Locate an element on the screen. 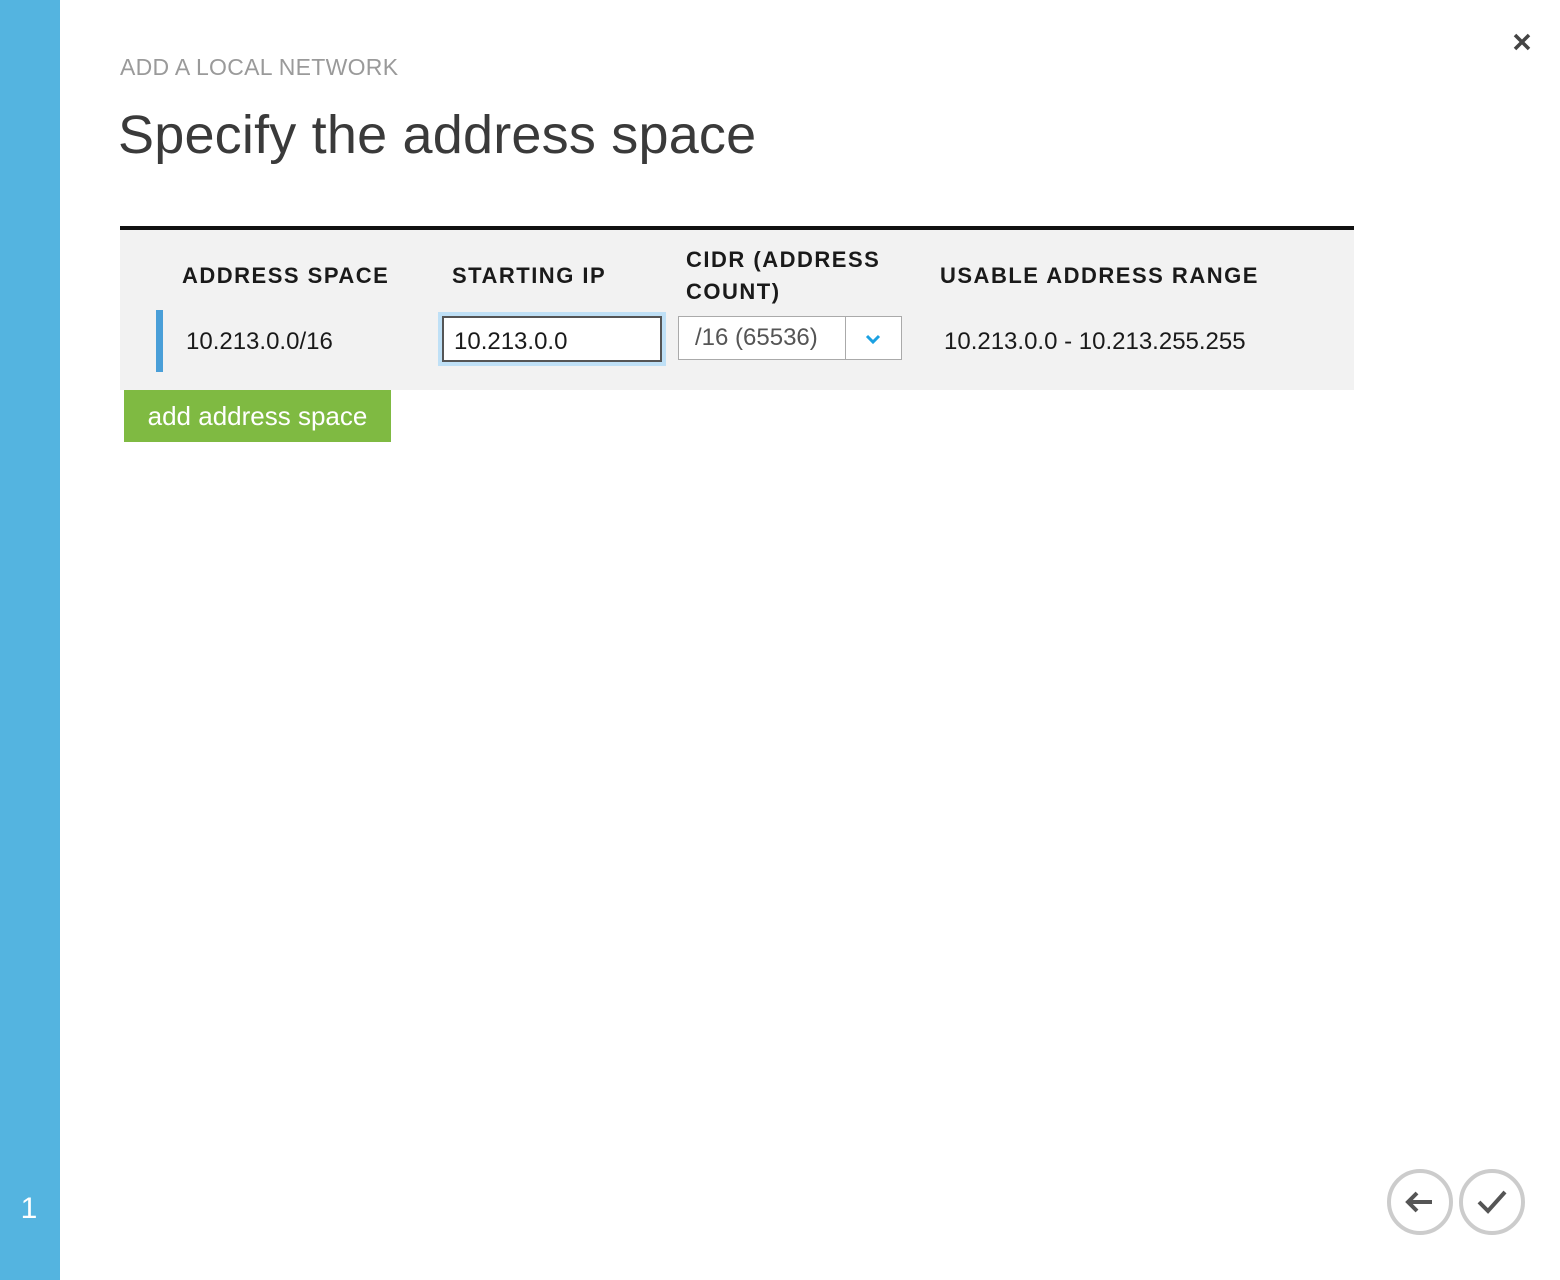  cidr-select: /16 (65536) is located at coordinates (790, 338).